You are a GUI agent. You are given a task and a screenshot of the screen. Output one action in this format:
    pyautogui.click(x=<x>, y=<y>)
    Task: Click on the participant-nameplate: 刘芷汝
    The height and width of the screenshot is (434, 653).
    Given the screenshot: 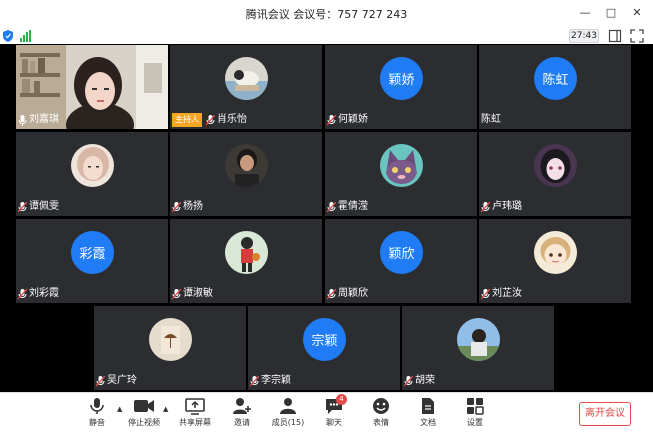 What is the action you would take?
    pyautogui.click(x=501, y=294)
    